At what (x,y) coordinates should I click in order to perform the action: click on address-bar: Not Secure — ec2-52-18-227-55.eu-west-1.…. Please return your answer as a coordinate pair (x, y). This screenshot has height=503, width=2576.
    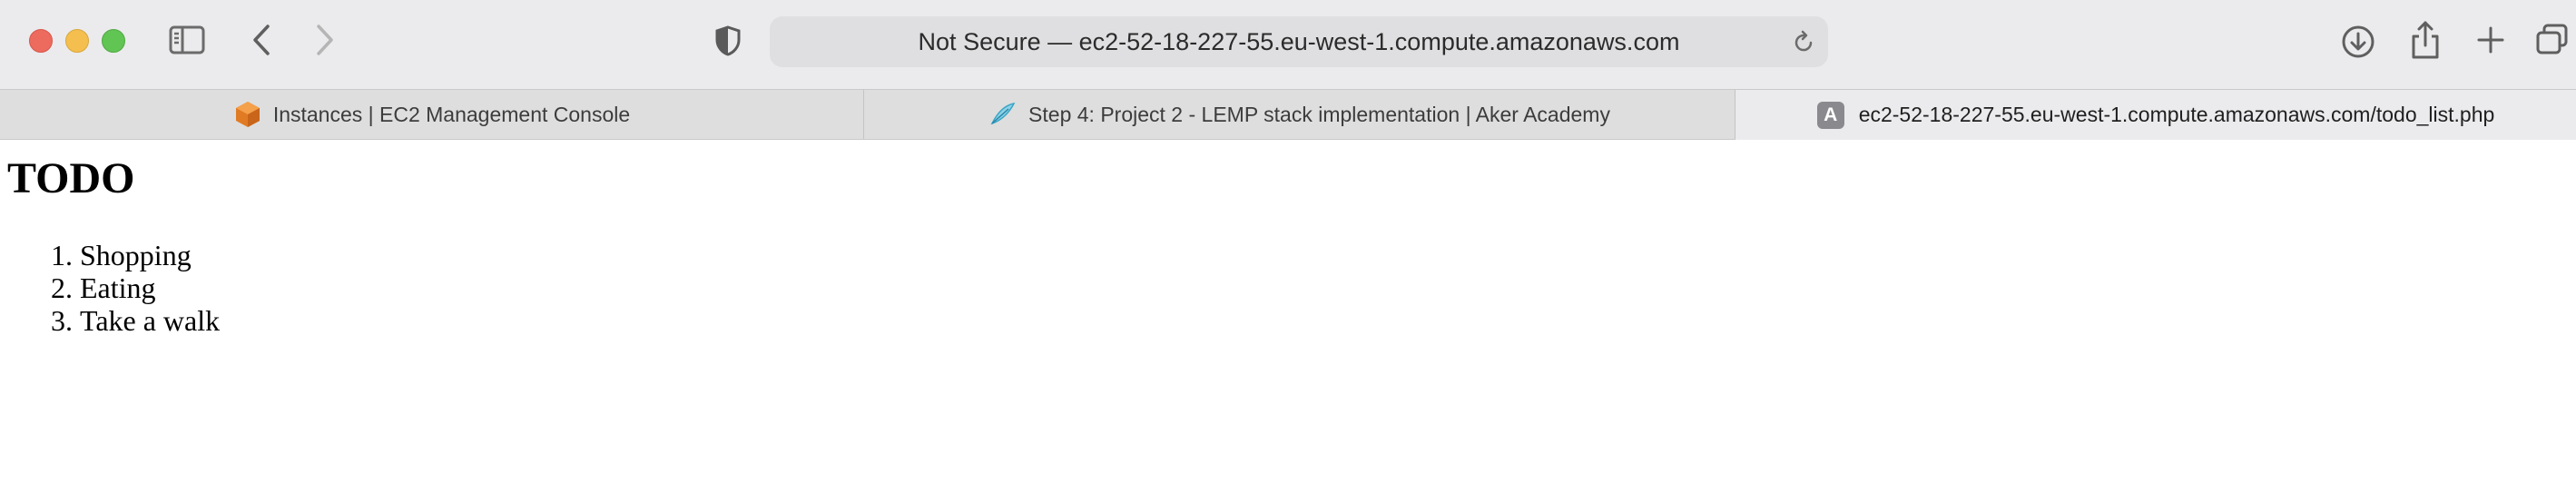
    Looking at the image, I should click on (1299, 42).